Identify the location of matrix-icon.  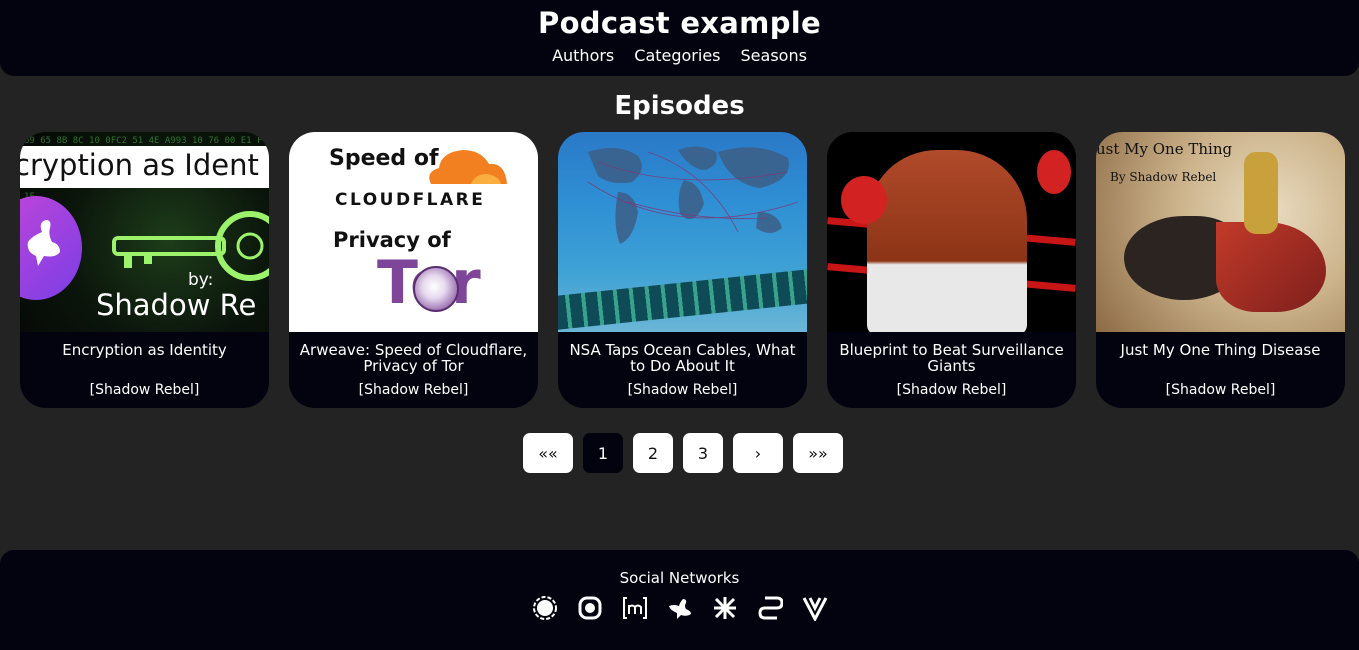
(635, 608).